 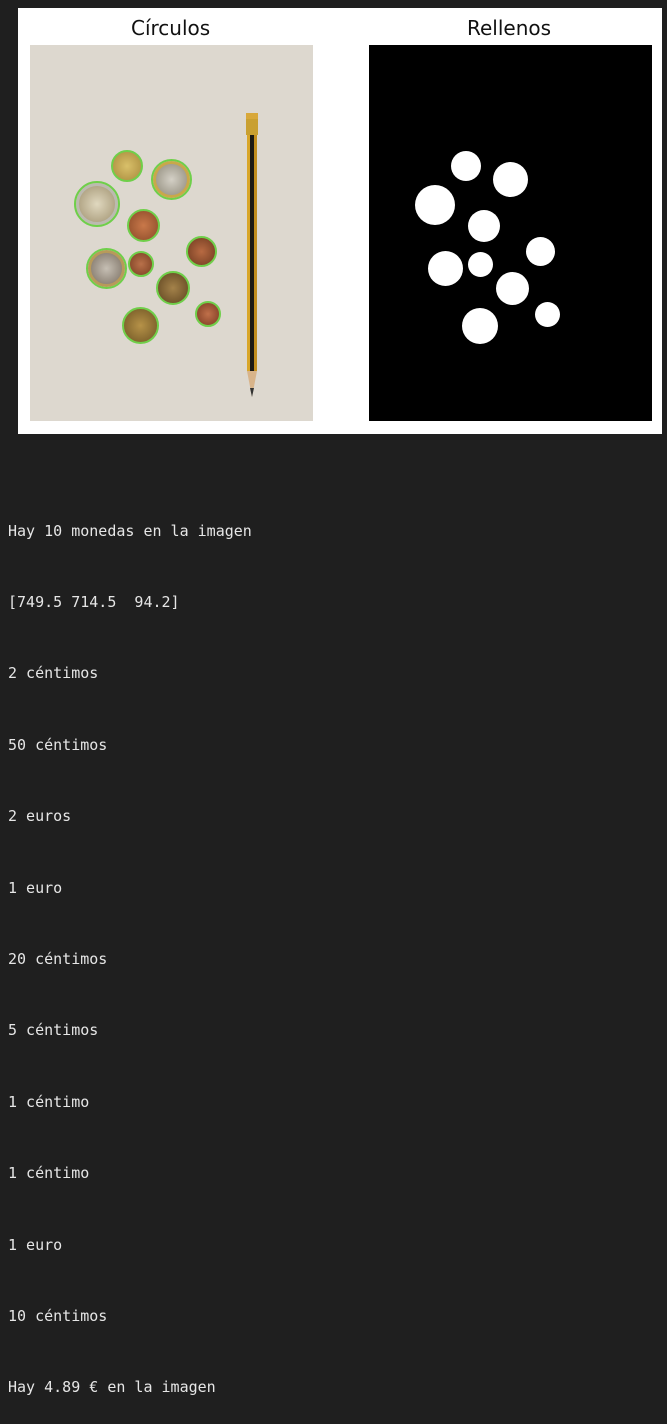 I want to click on pencil-image, so click(x=252, y=255).